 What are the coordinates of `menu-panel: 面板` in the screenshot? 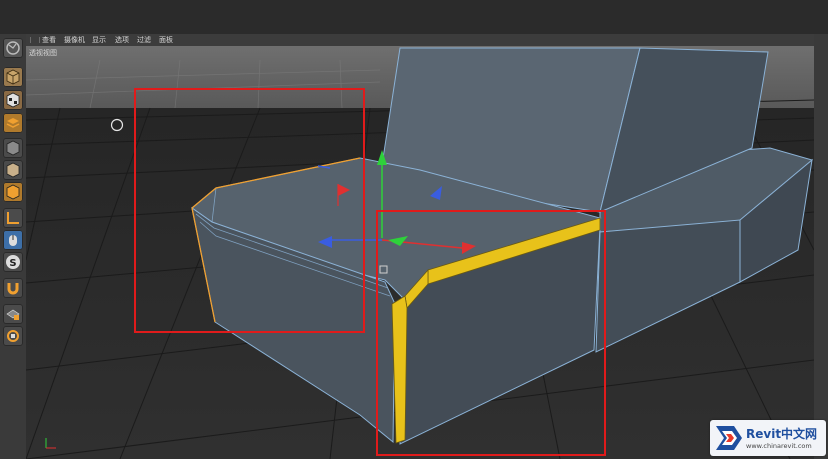 It's located at (166, 40).